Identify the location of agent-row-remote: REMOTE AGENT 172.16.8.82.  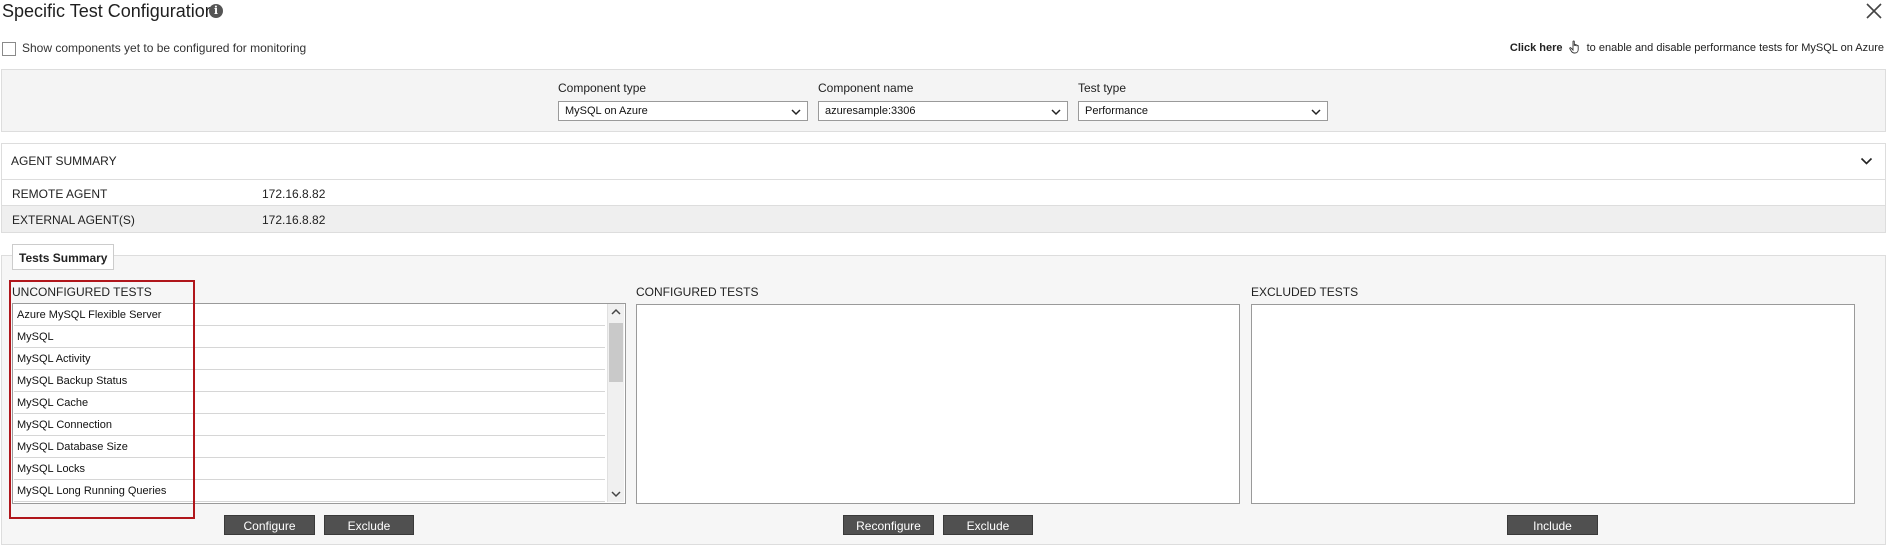
(943, 192).